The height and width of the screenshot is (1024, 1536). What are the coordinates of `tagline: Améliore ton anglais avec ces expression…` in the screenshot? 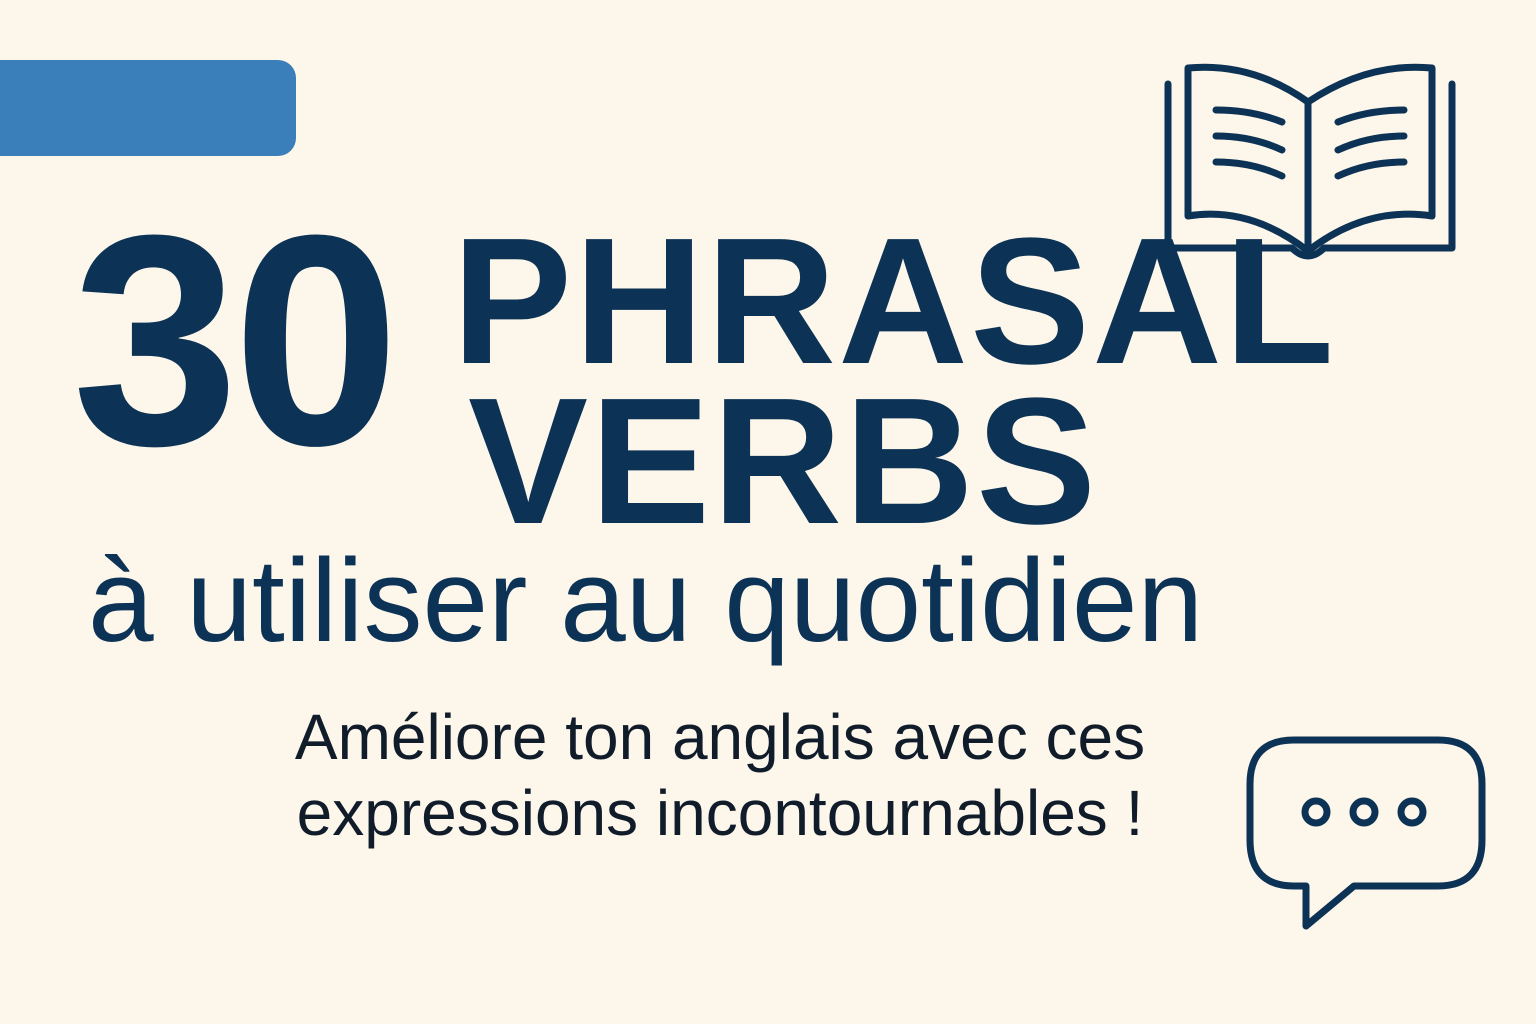 It's located at (720, 775).